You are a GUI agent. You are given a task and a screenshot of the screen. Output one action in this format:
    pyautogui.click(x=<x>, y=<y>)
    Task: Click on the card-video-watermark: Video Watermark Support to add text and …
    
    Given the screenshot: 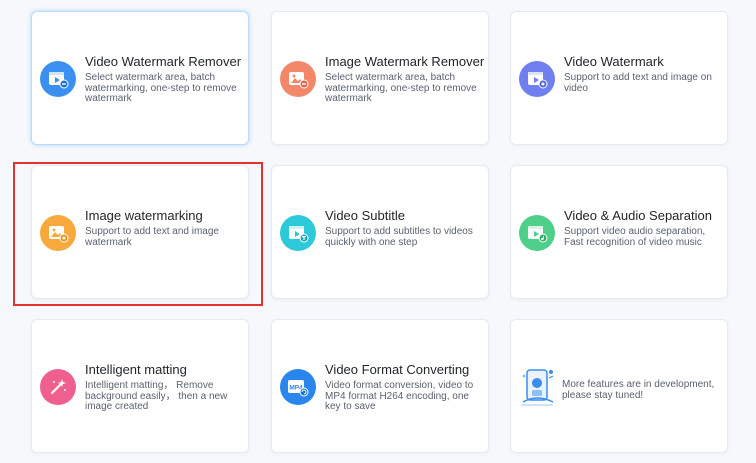 What is the action you would take?
    pyautogui.click(x=619, y=78)
    